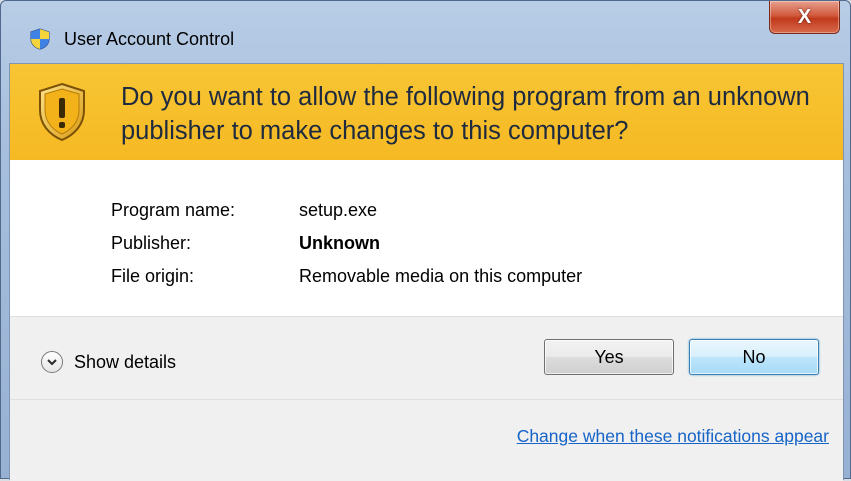 The width and height of the screenshot is (851, 481). Describe the element at coordinates (40, 39) in the screenshot. I see `shield-icon` at that location.